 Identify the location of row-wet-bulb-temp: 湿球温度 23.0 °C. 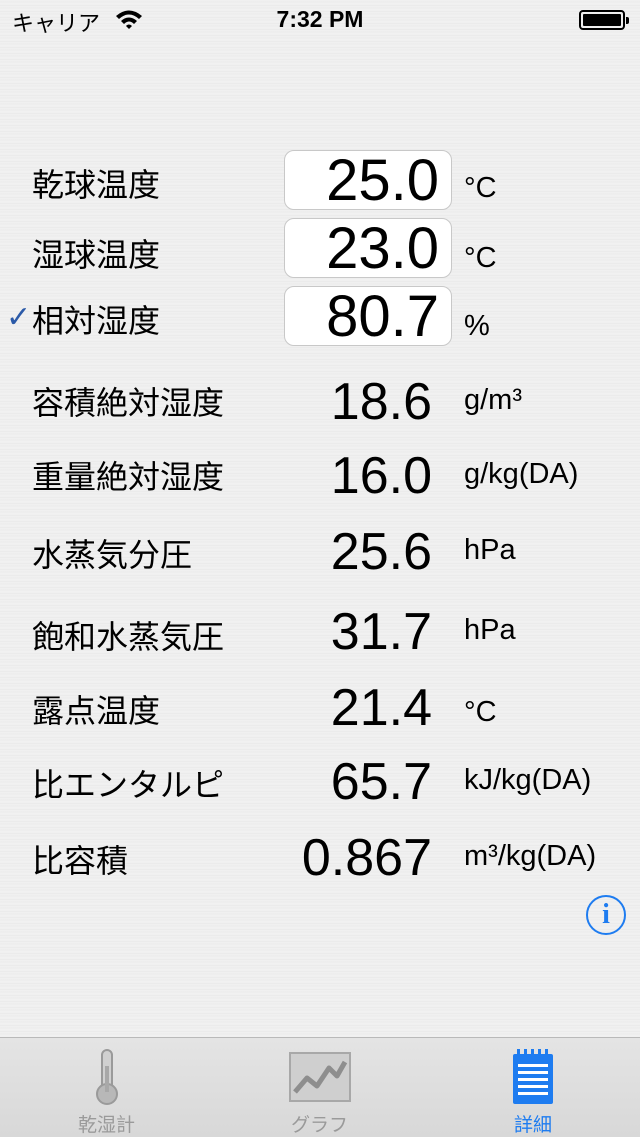
(320, 249).